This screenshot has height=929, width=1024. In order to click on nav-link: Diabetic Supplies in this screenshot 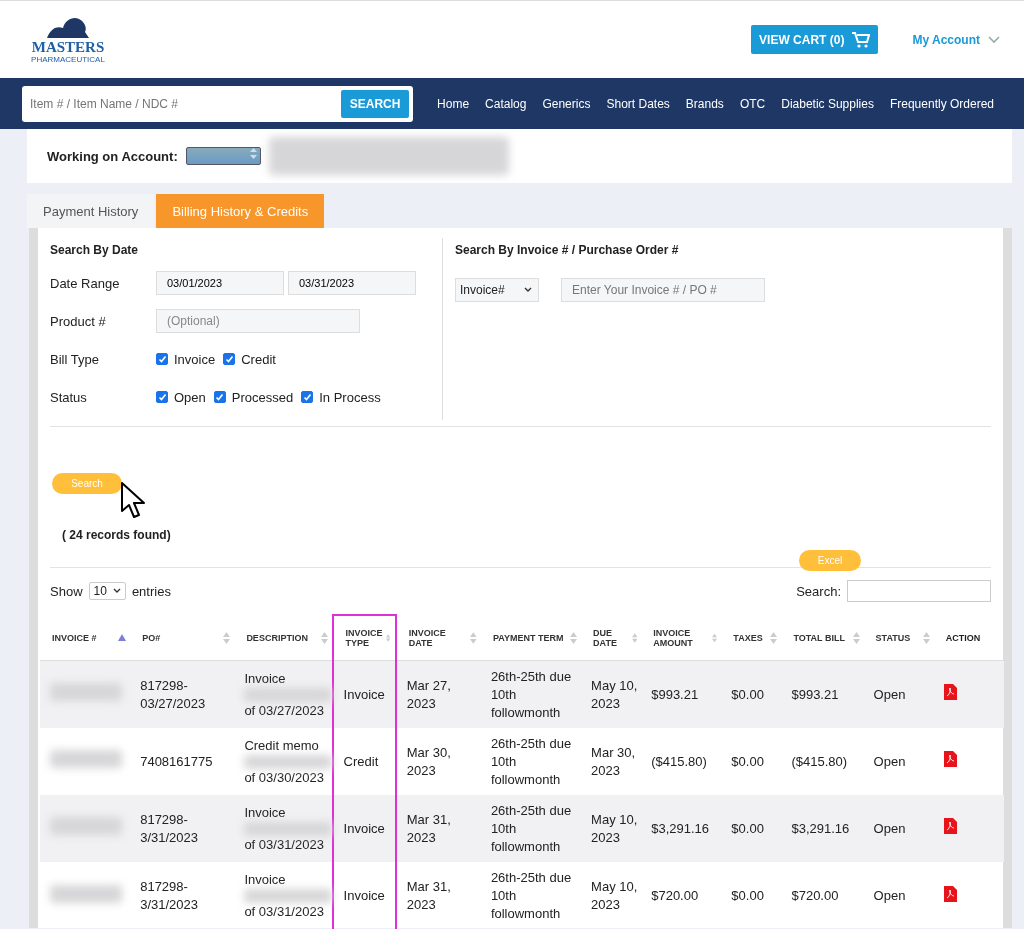, I will do `click(827, 103)`.